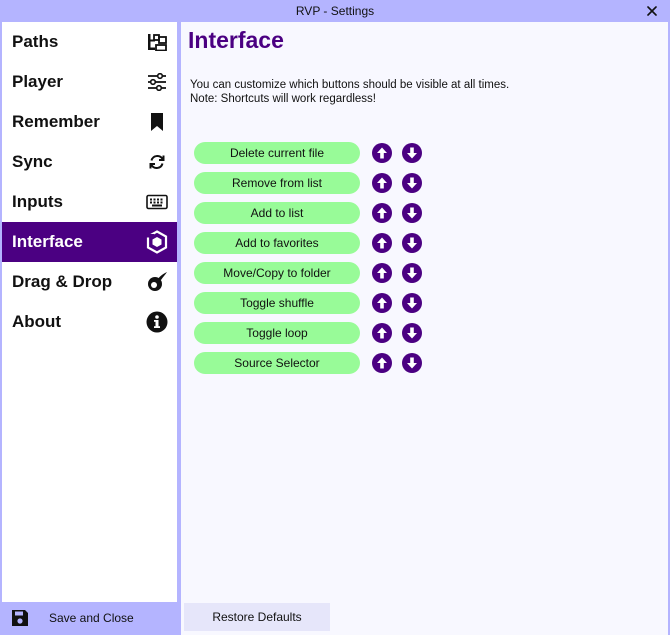  What do you see at coordinates (283, 99) in the screenshot?
I see `description-line: Note: Shortcuts will work regardless!` at bounding box center [283, 99].